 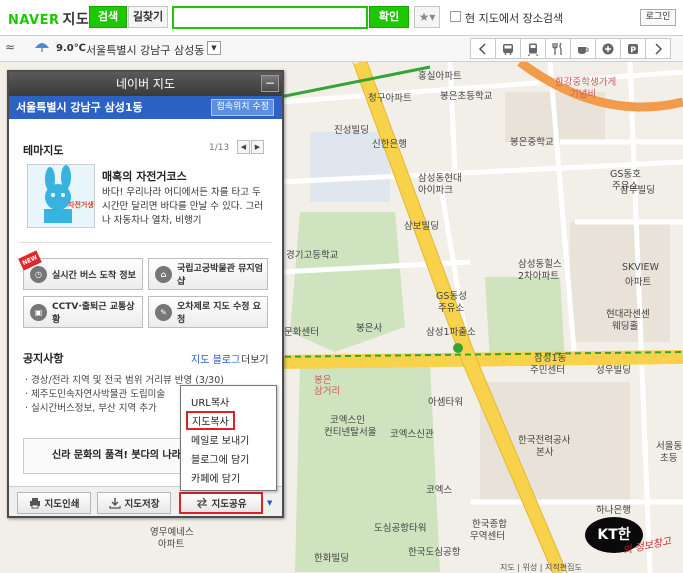 What do you see at coordinates (389, 17) in the screenshot?
I see `confirm-button: 확인` at bounding box center [389, 17].